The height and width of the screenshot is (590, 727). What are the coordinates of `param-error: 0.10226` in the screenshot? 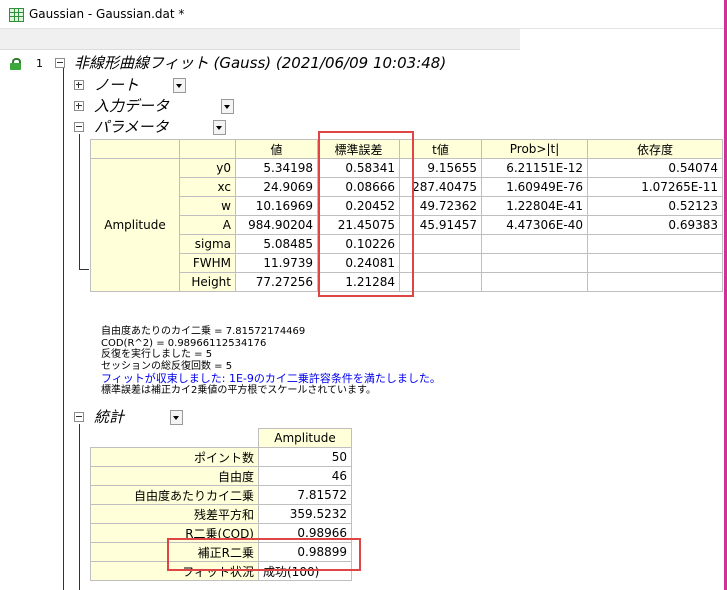 It's located at (358, 244).